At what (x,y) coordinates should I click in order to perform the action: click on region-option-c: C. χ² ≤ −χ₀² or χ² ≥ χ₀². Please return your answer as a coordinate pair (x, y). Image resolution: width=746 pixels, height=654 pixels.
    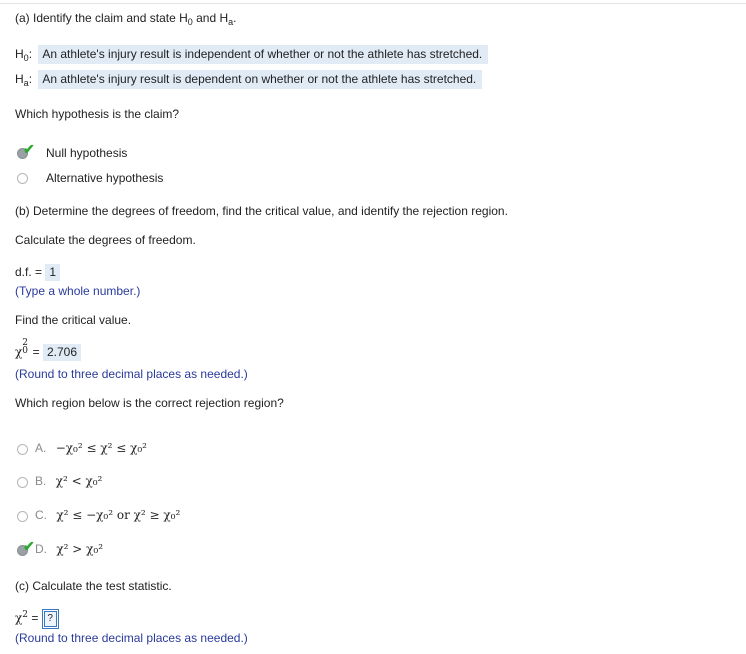
    Looking at the image, I should click on (107, 515).